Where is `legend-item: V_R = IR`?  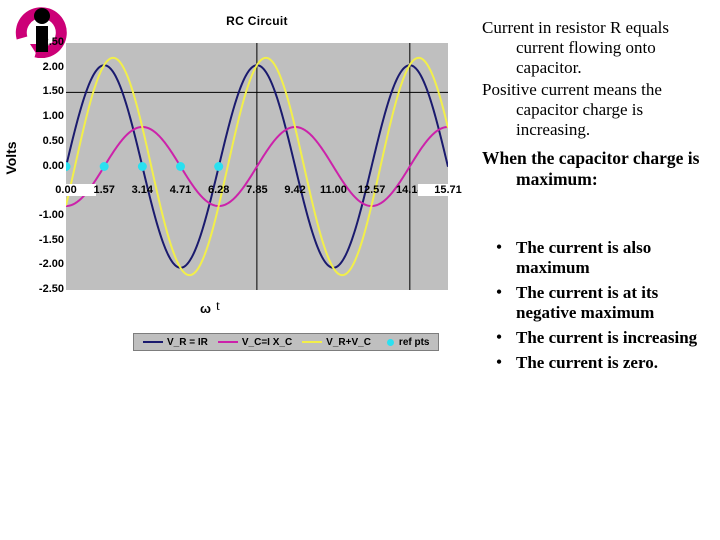 legend-item: V_R = IR is located at coordinates (175, 342).